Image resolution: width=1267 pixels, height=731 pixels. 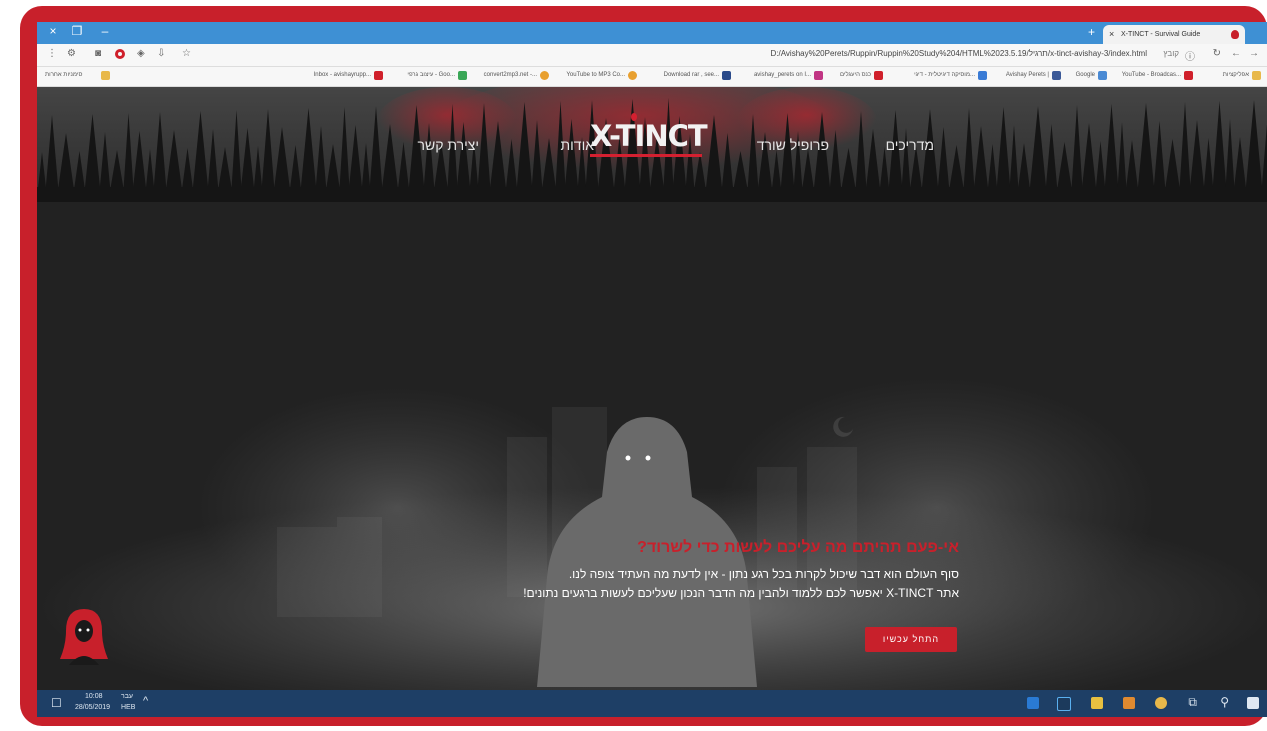 I want to click on notifications-icon: ☐, so click(x=56, y=703).